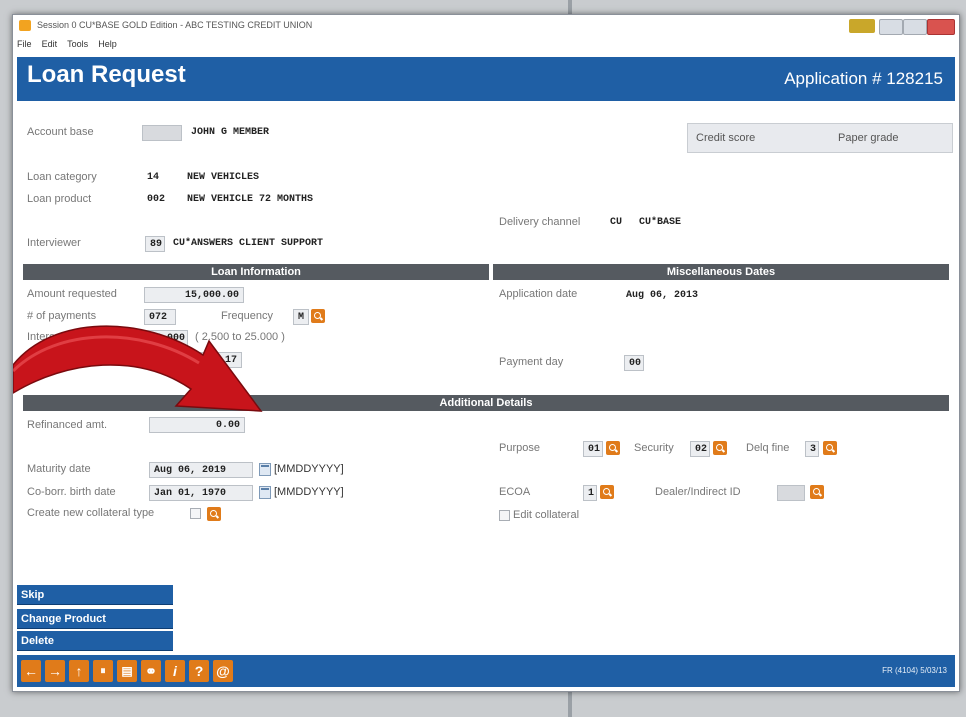 The height and width of the screenshot is (717, 966). Describe the element at coordinates (95, 619) in the screenshot. I see `change-product-button: Change Product` at that location.